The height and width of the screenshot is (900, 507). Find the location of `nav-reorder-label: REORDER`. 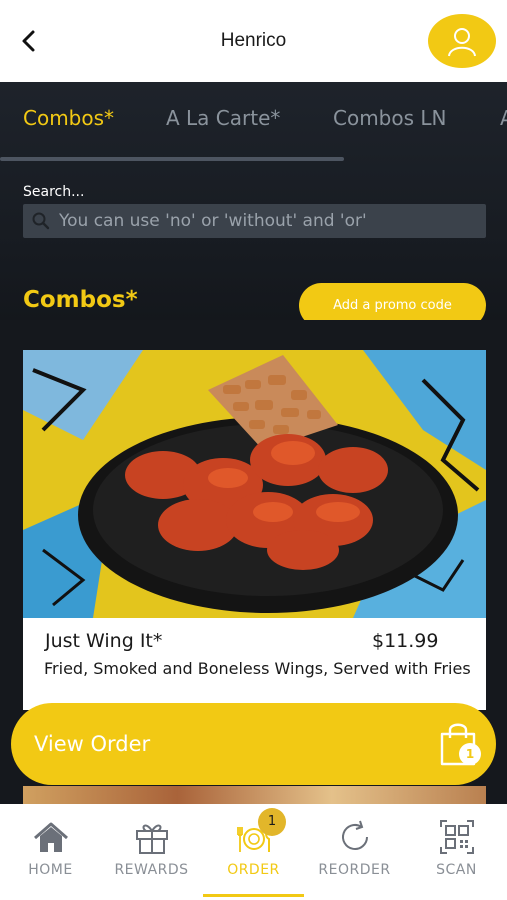

nav-reorder-label: REORDER is located at coordinates (354, 870).